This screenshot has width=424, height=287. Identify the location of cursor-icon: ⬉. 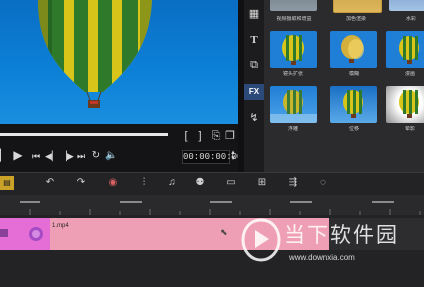
(224, 232).